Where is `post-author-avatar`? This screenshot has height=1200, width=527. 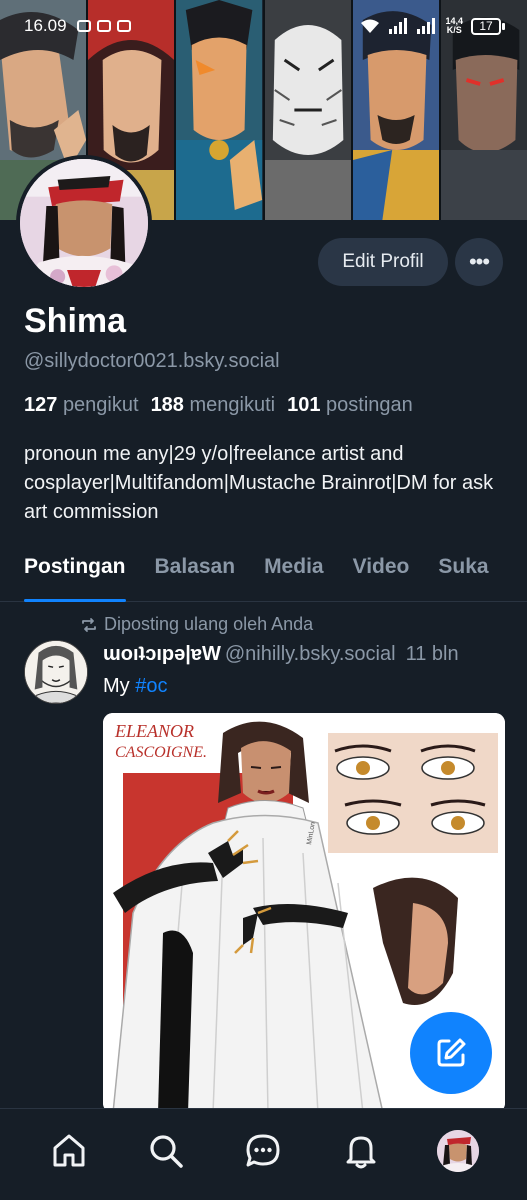
post-author-avatar is located at coordinates (56, 672).